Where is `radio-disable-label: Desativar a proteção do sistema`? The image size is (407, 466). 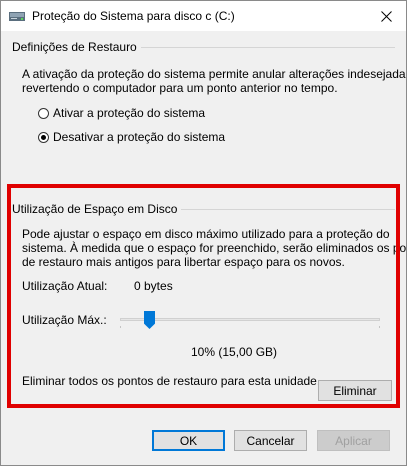 radio-disable-label: Desativar a proteção do sistema is located at coordinates (139, 137).